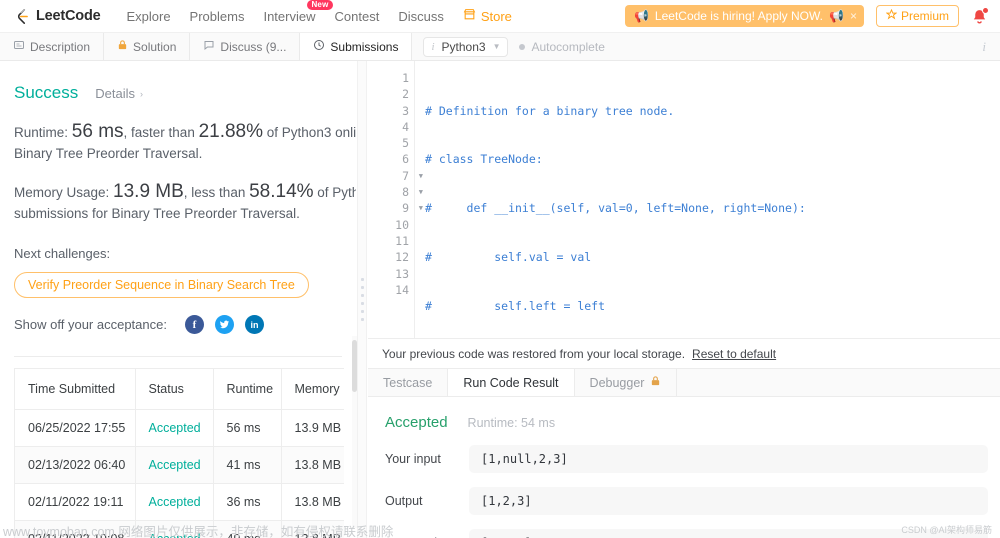 Image resolution: width=1000 pixels, height=538 pixels. Describe the element at coordinates (148, 191) in the screenshot. I see `memory-value: 13.9 MB` at that location.